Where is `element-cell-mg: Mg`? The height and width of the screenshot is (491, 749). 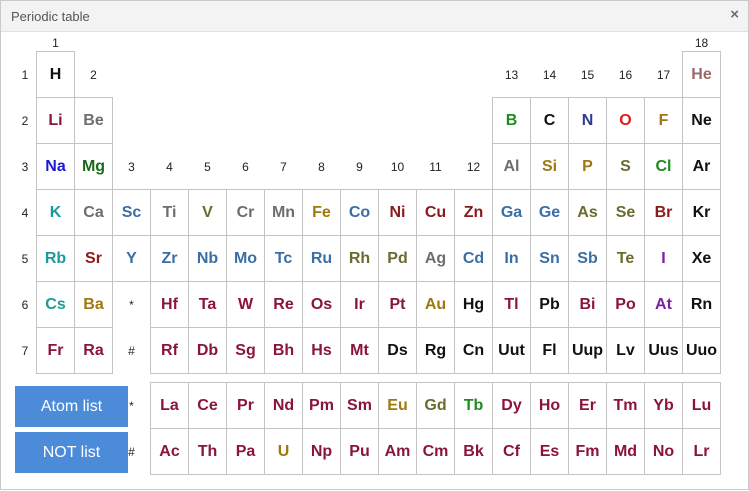
element-cell-mg: Mg is located at coordinates (93, 166).